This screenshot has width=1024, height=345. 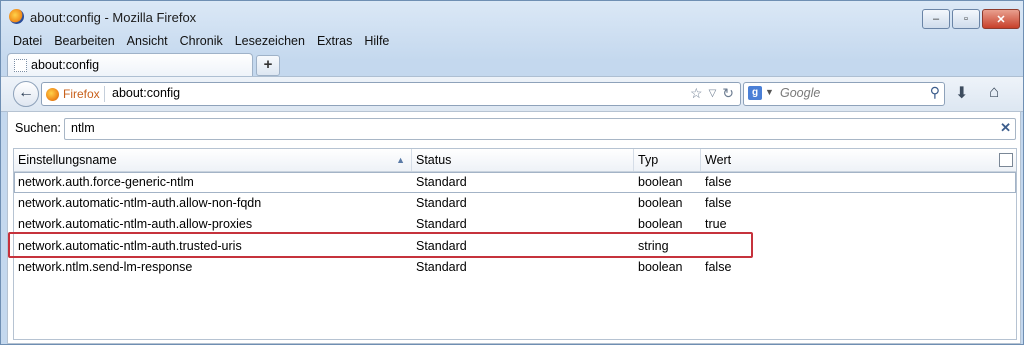 What do you see at coordinates (147, 41) in the screenshot?
I see `menu-ansicht: Ansicht` at bounding box center [147, 41].